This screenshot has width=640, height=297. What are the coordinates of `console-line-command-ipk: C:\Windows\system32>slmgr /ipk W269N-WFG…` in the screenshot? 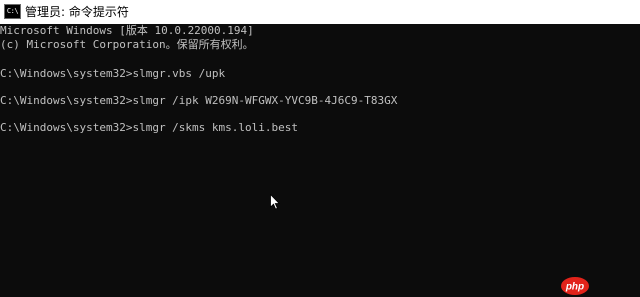 It's located at (199, 100).